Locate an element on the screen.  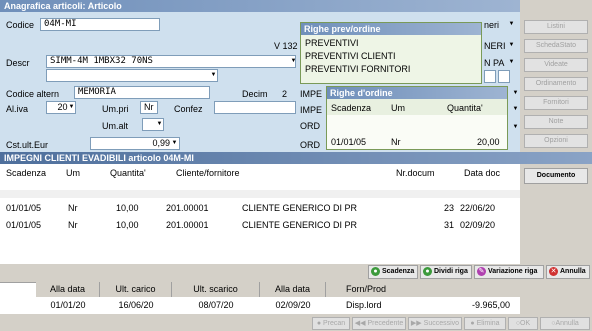
precedente-button: ◀◀ Precedente is located at coordinates (379, 323).